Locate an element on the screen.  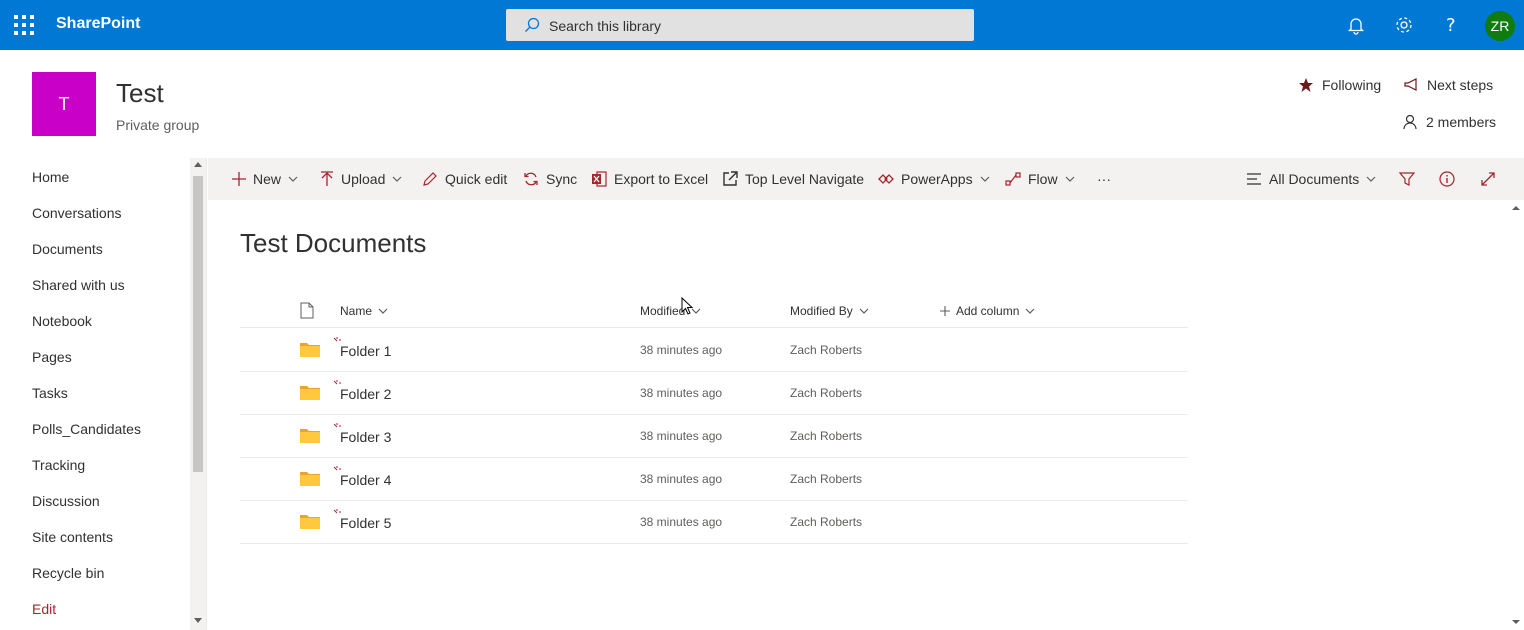
list-item: Folder 3 38 minutes ago Zach Roberts is located at coordinates (714, 436).